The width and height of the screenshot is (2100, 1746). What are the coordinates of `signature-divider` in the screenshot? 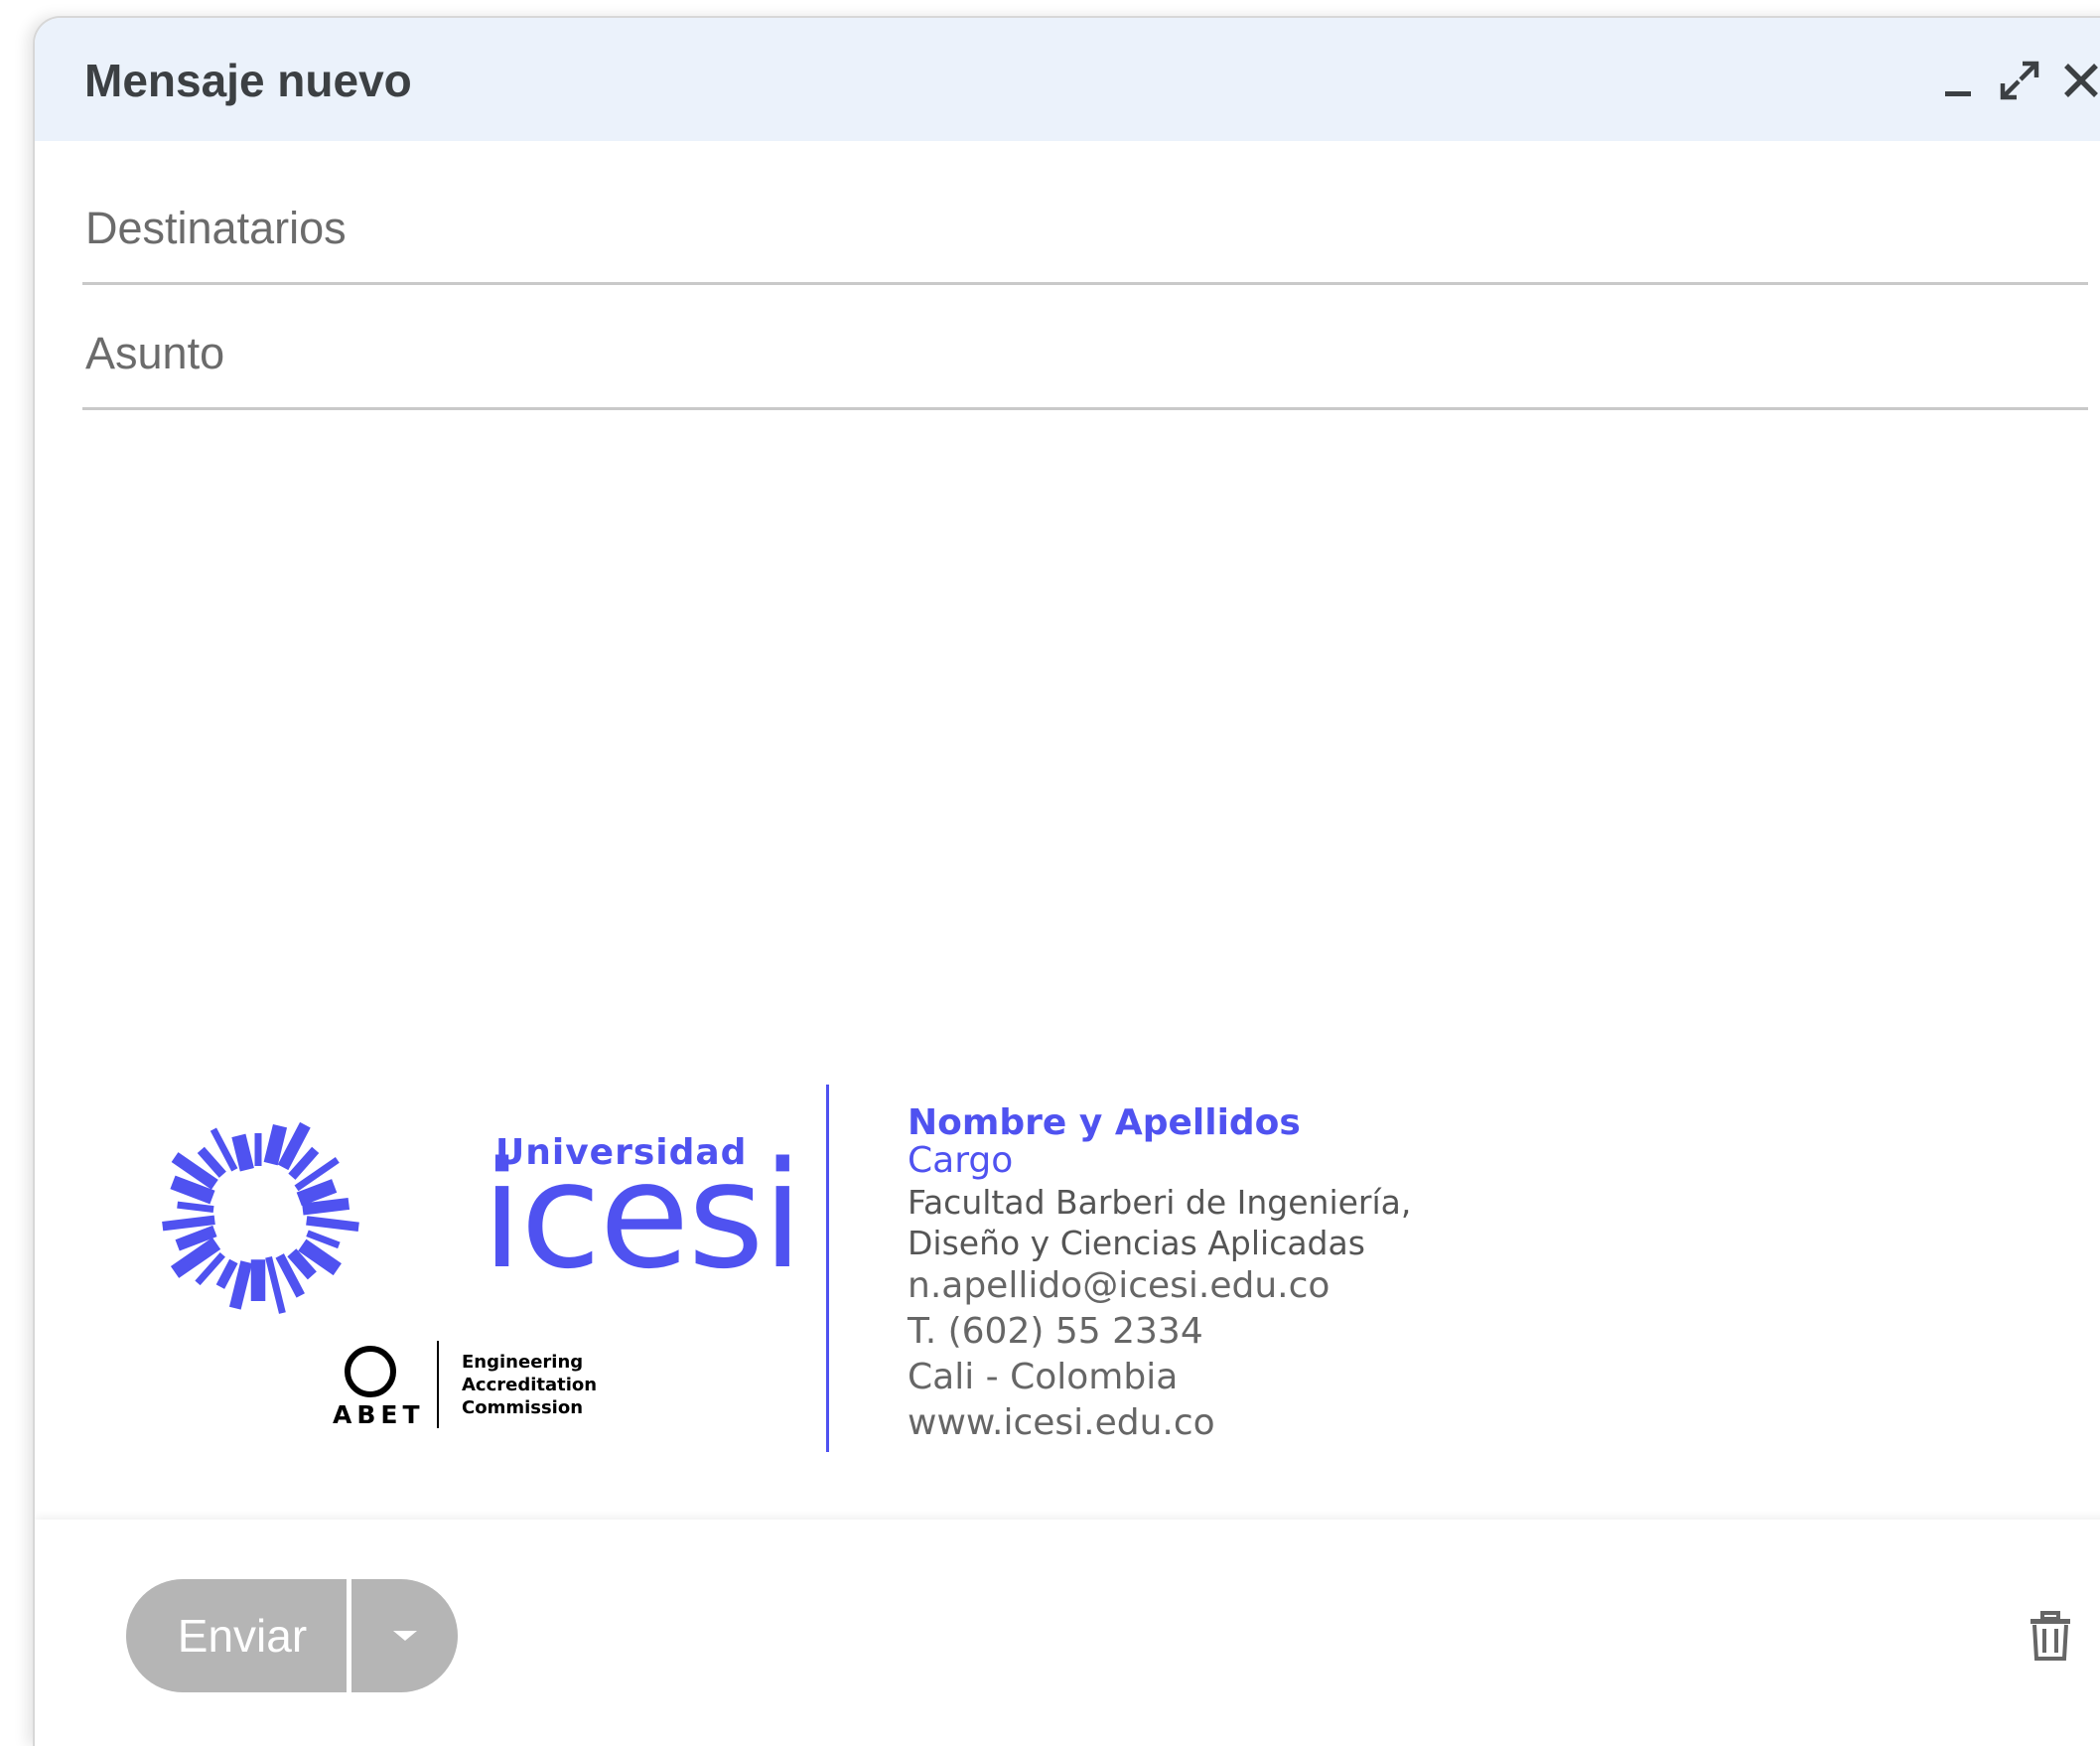 It's located at (827, 1268).